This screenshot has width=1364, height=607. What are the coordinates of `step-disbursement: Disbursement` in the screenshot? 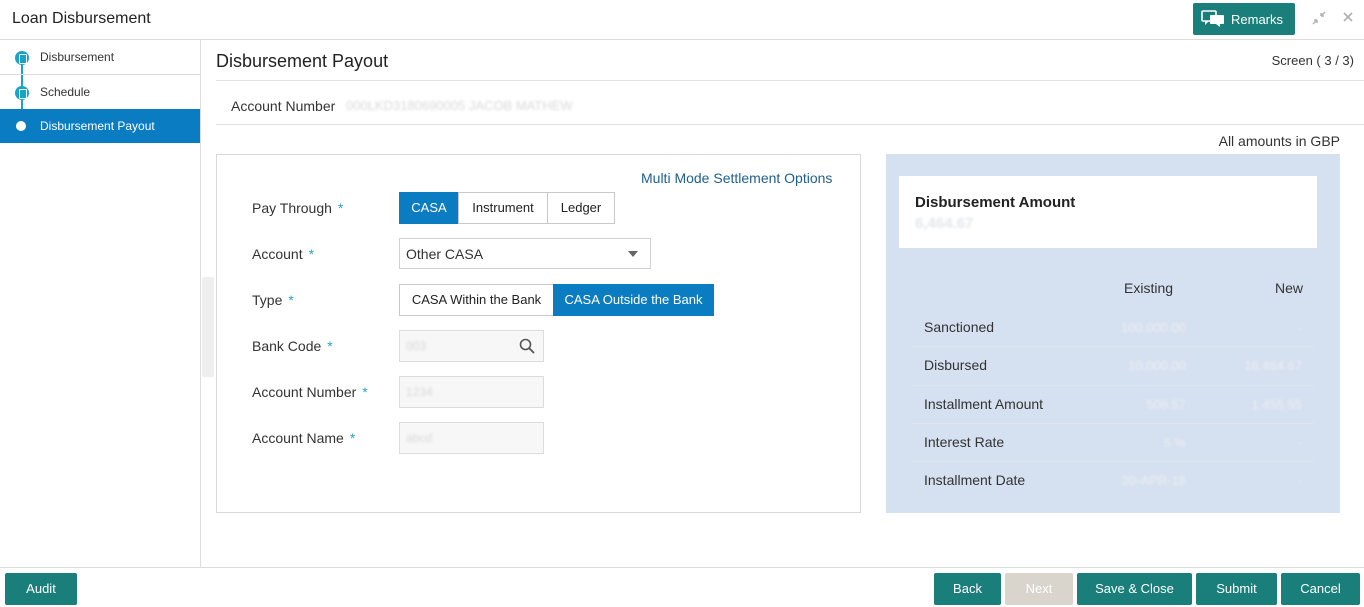 It's located at (100, 57).